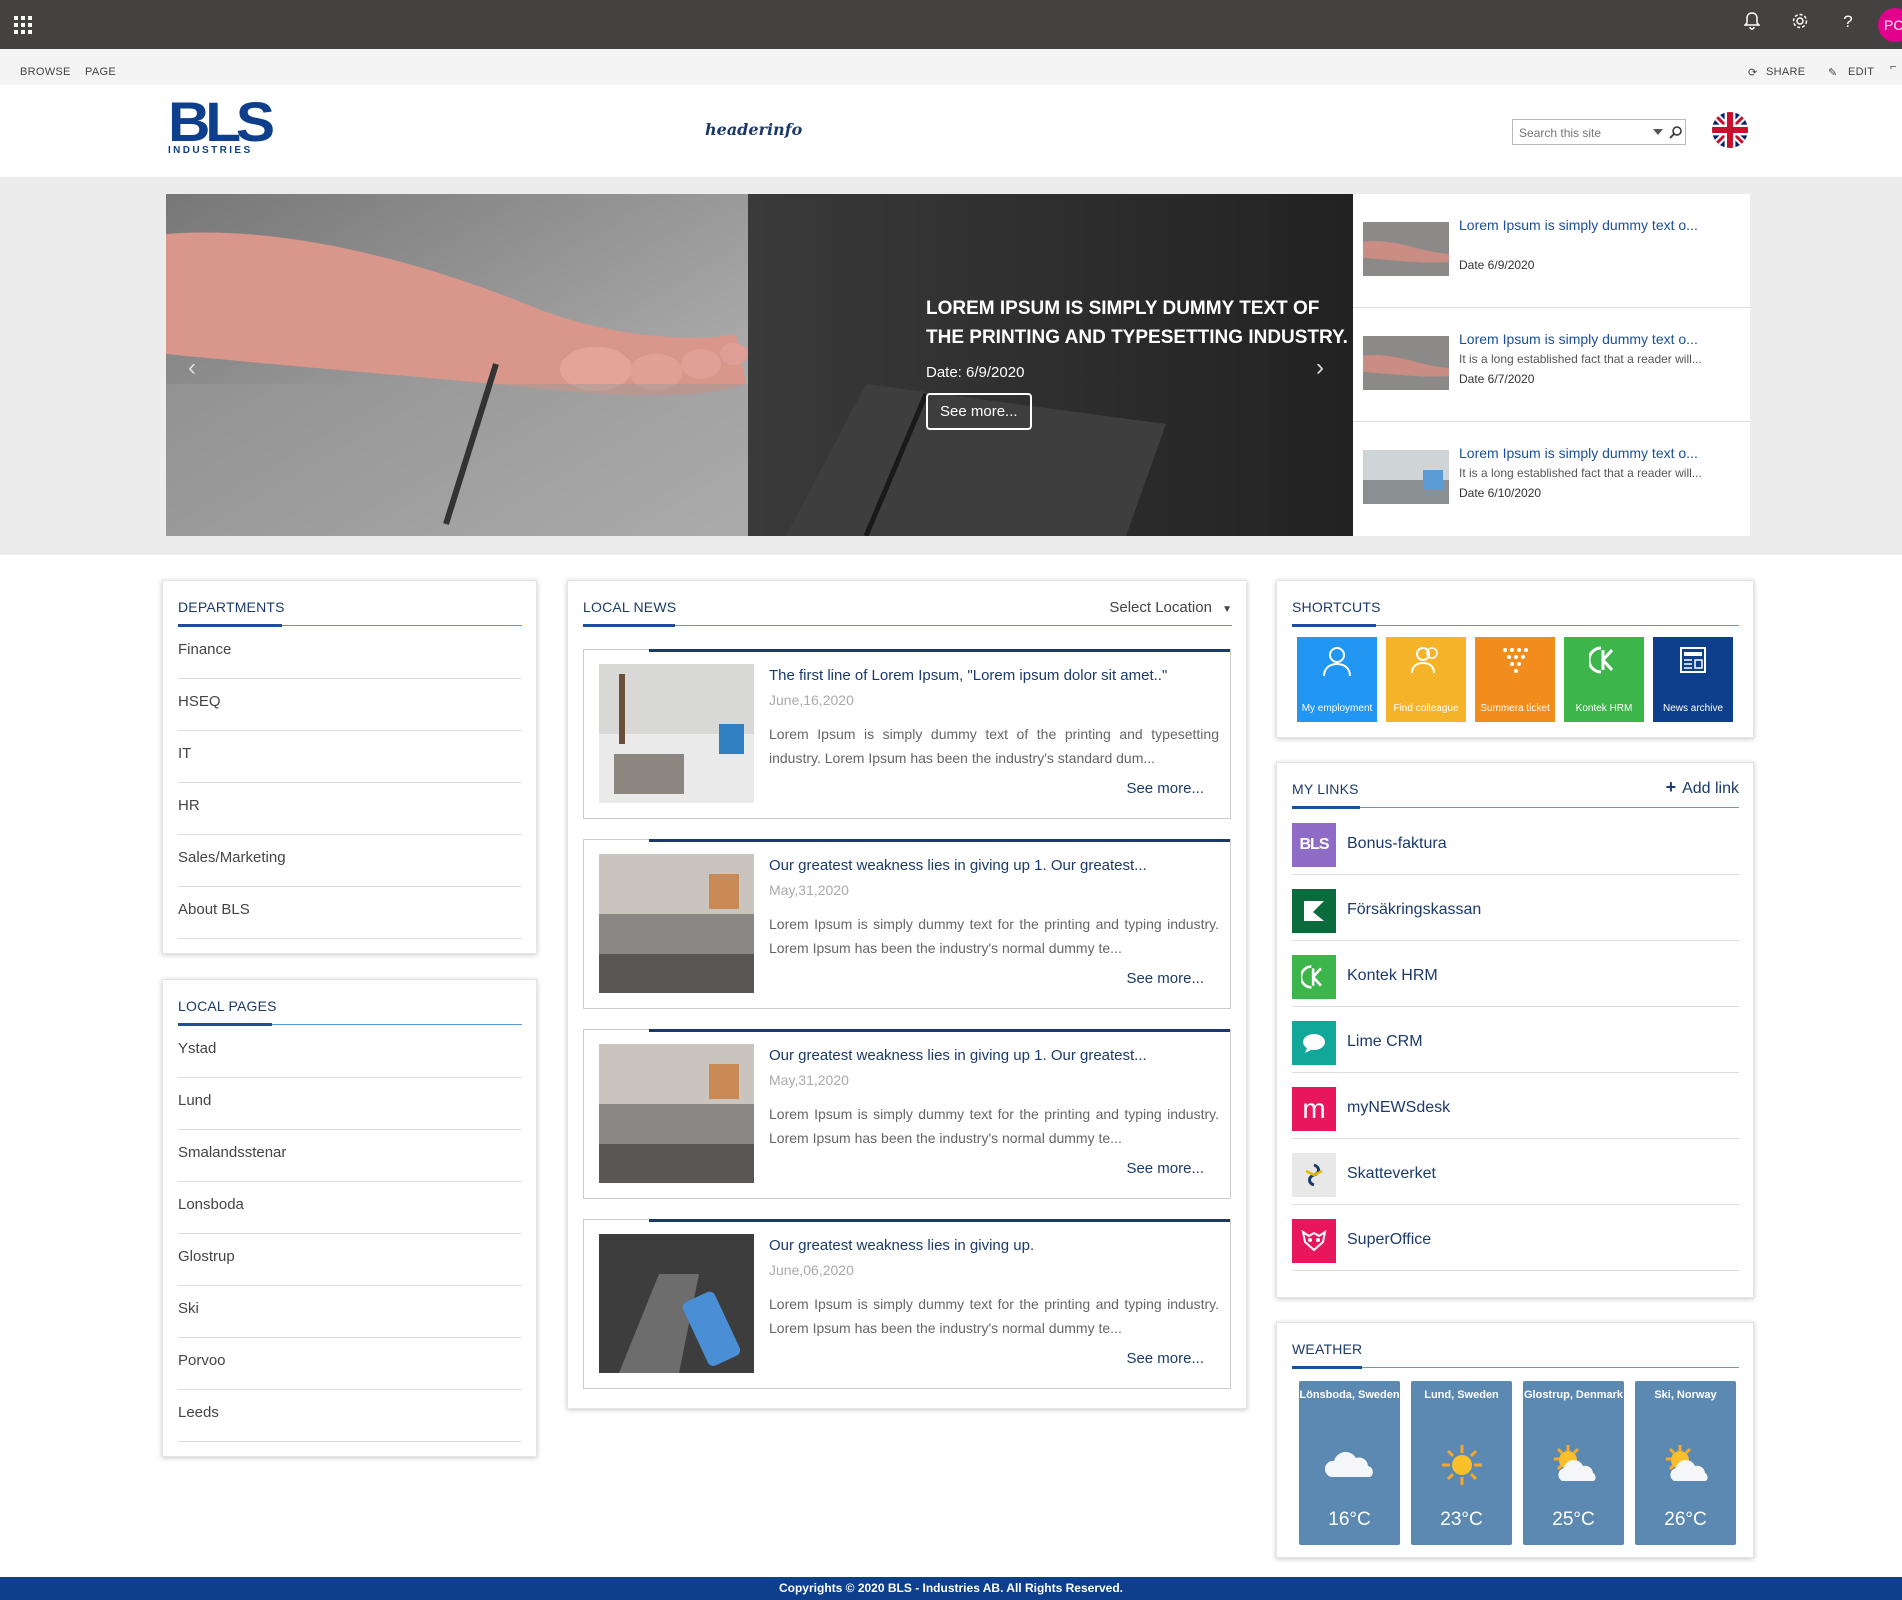 The image size is (1902, 1600). Describe the element at coordinates (1515, 679) in the screenshot. I see `shortcut-summera-ticket: Summera ticket` at that location.